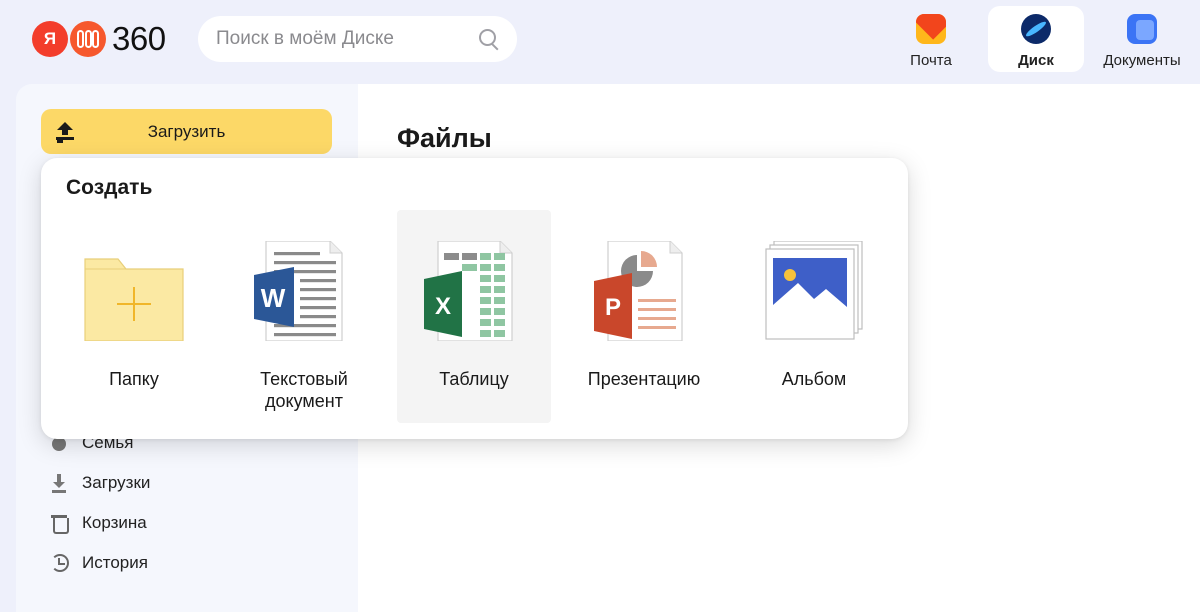  I want to click on create-popup-title: Создать, so click(109, 187).